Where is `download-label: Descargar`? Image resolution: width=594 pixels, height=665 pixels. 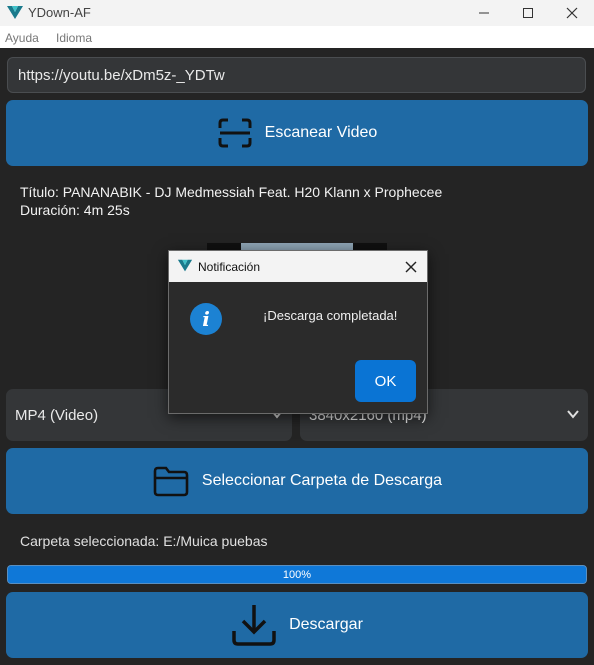 download-label: Descargar is located at coordinates (326, 624).